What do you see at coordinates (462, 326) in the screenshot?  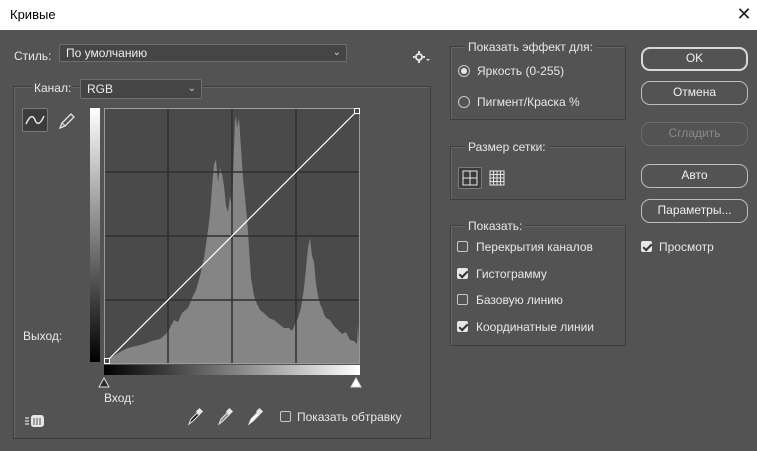 I see `intersection-line-checkbox` at bounding box center [462, 326].